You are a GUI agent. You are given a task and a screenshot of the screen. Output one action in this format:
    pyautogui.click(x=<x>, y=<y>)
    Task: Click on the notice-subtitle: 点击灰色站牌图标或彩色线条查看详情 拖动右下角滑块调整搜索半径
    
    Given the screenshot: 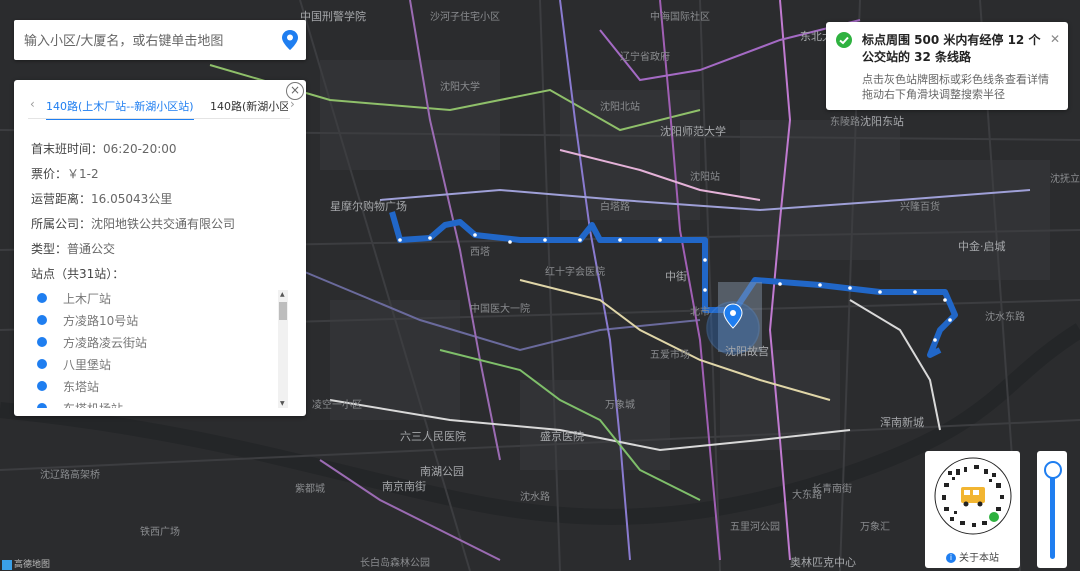 What is the action you would take?
    pyautogui.click(x=955, y=87)
    